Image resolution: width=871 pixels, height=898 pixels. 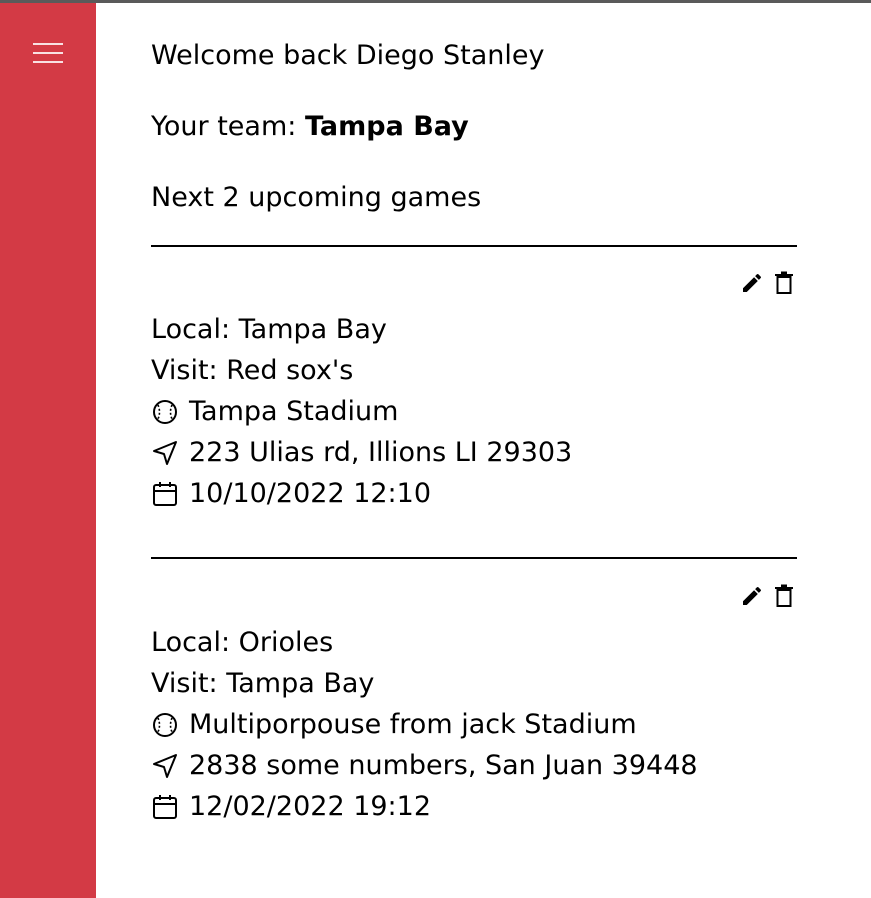 I want to click on game-visit: Visit: Tampa Bay, so click(x=263, y=683).